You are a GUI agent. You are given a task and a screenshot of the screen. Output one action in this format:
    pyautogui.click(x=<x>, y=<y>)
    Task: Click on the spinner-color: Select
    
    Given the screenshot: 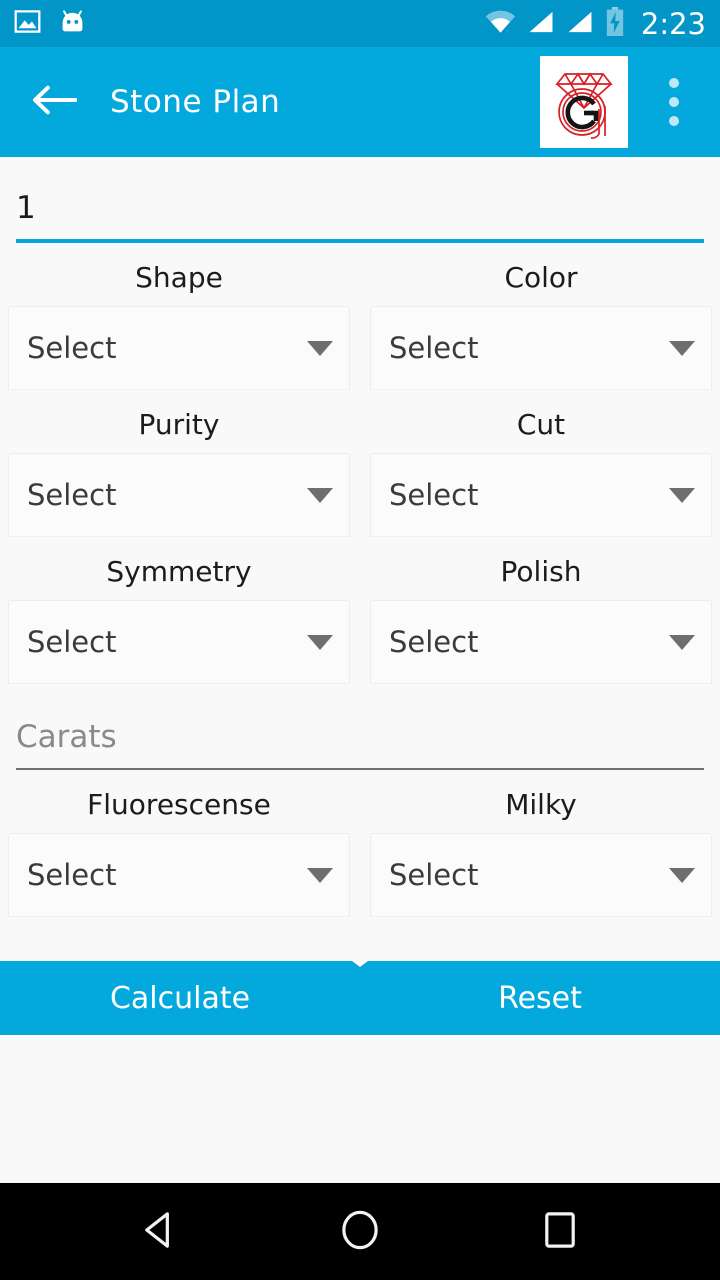 What is the action you would take?
    pyautogui.click(x=541, y=348)
    